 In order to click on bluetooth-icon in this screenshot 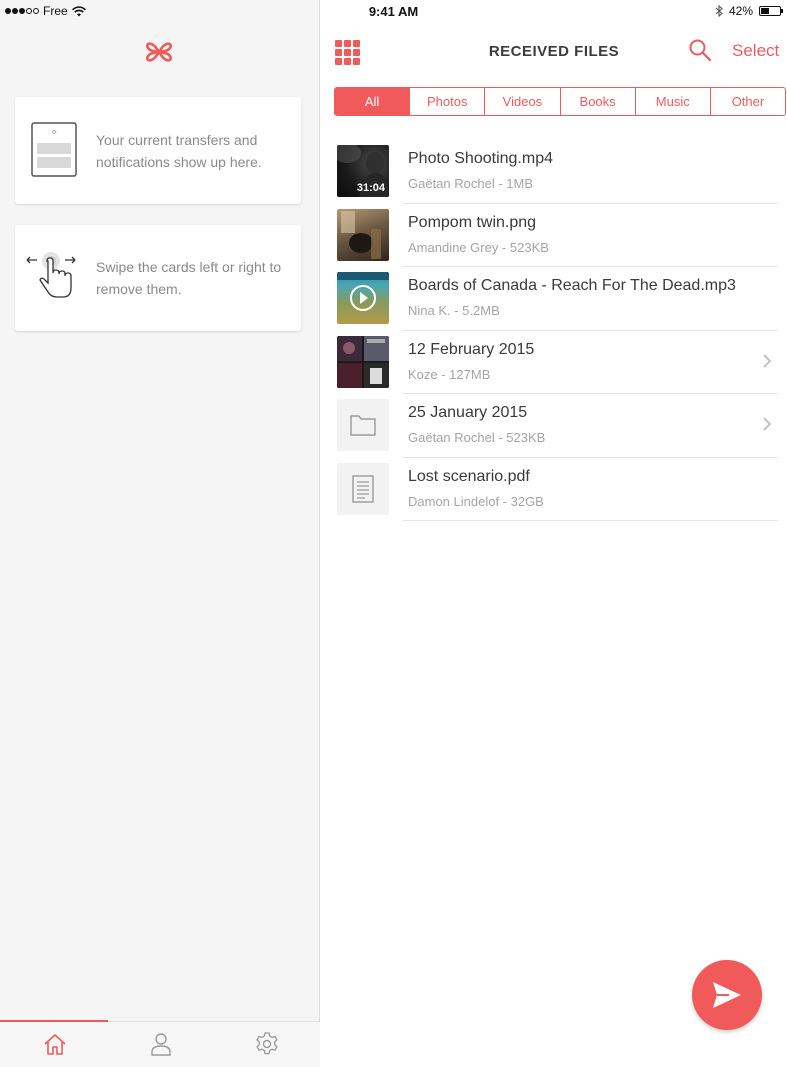, I will do `click(719, 11)`.